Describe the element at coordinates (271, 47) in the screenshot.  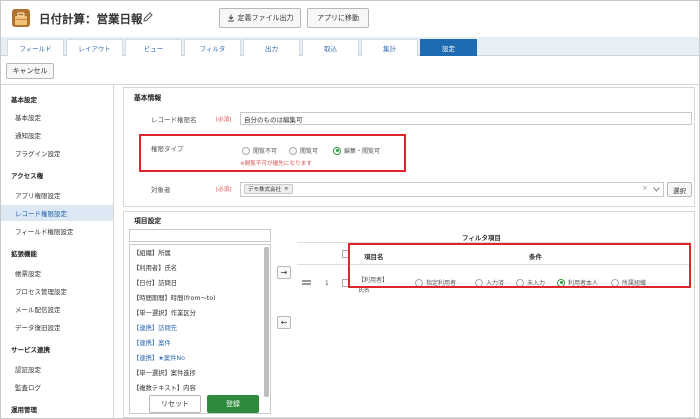
I see `tab-output: 出力` at that location.